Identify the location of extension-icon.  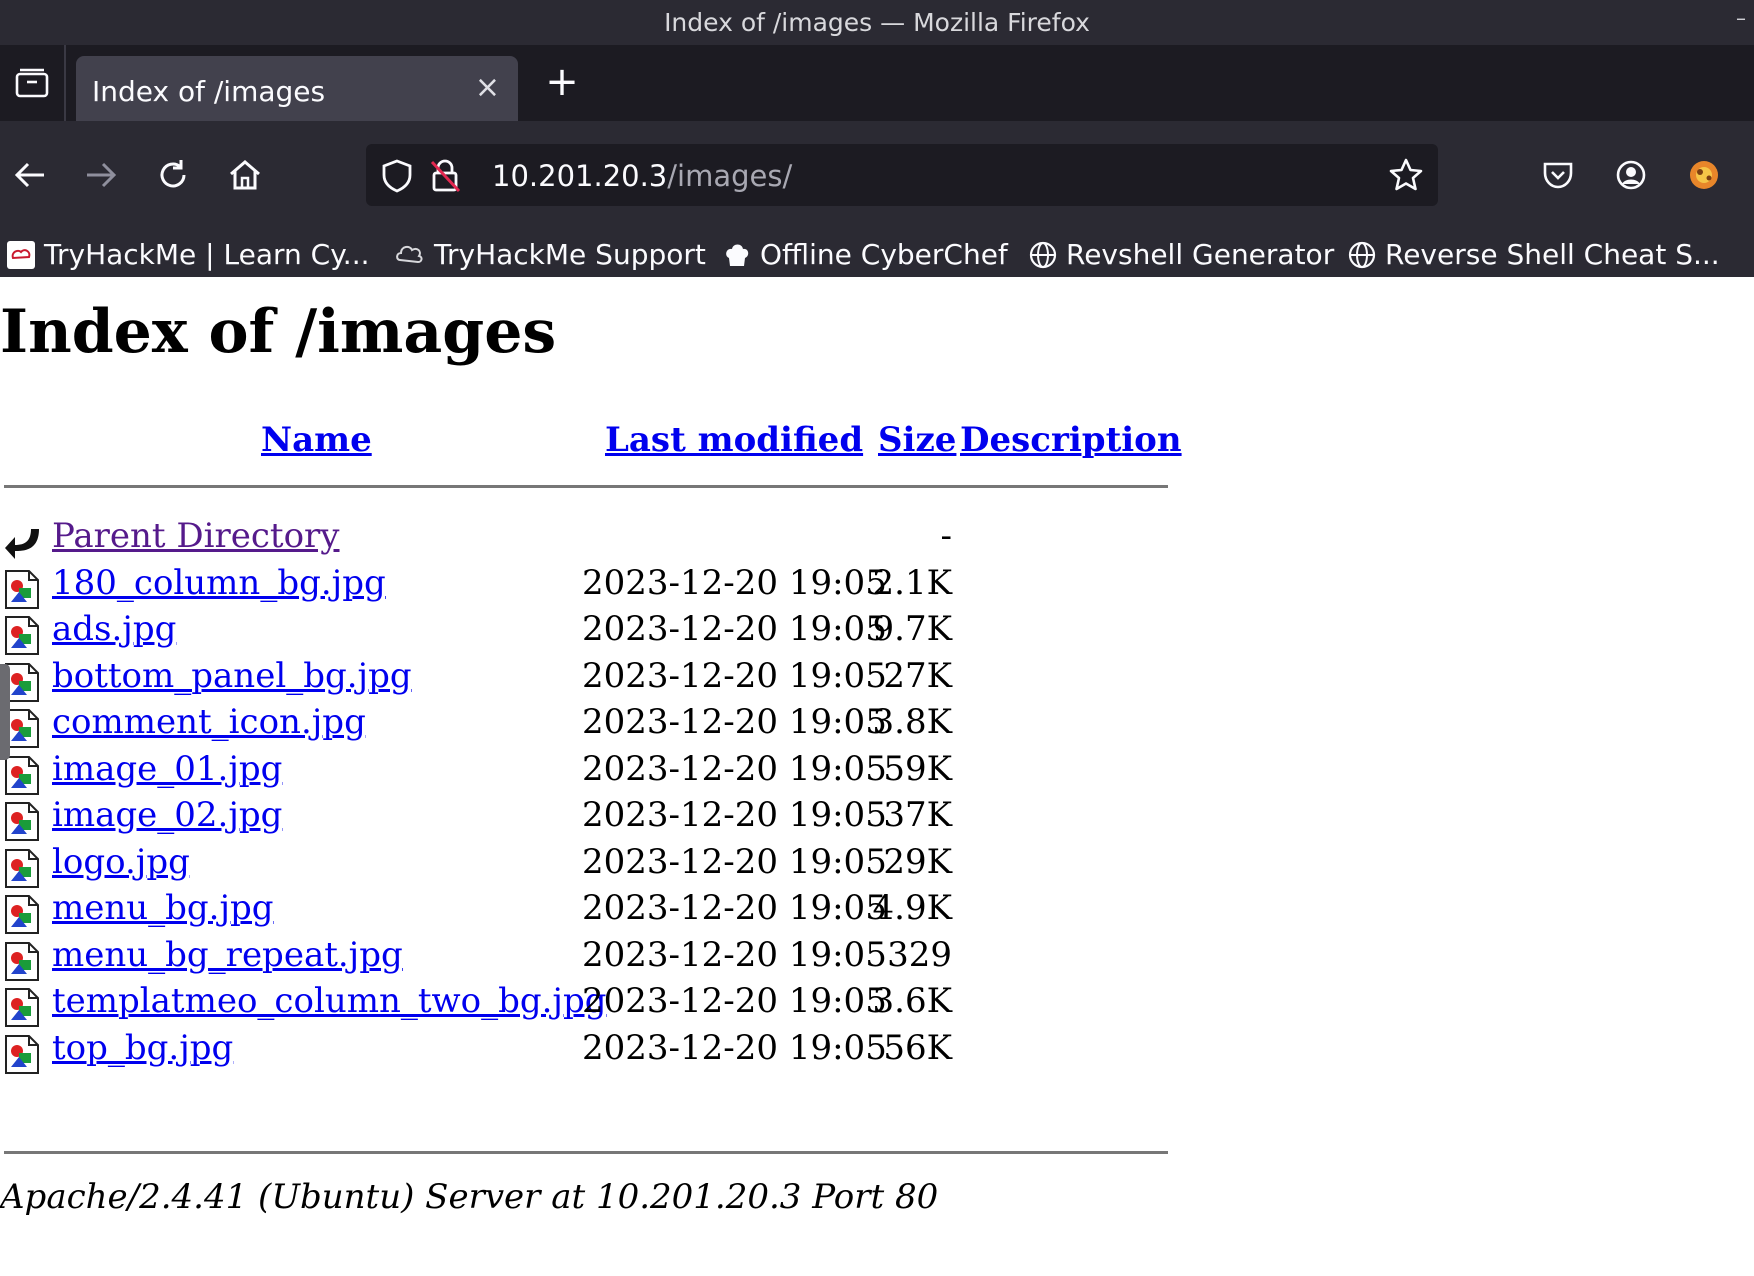
(1704, 175).